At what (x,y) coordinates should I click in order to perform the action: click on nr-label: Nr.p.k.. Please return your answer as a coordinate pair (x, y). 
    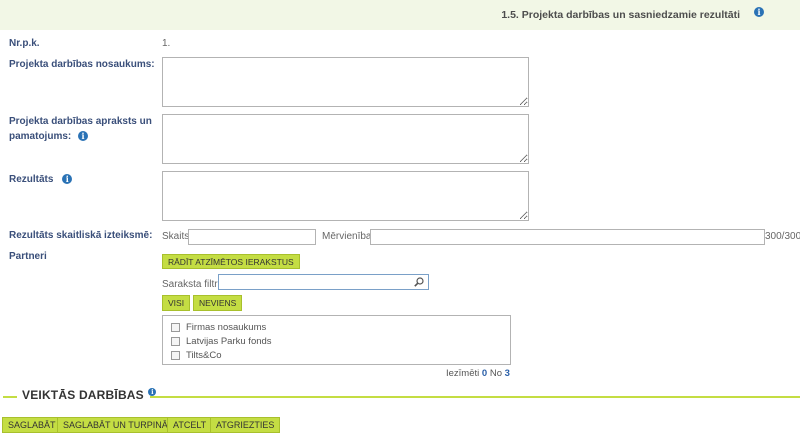
    Looking at the image, I should click on (24, 43).